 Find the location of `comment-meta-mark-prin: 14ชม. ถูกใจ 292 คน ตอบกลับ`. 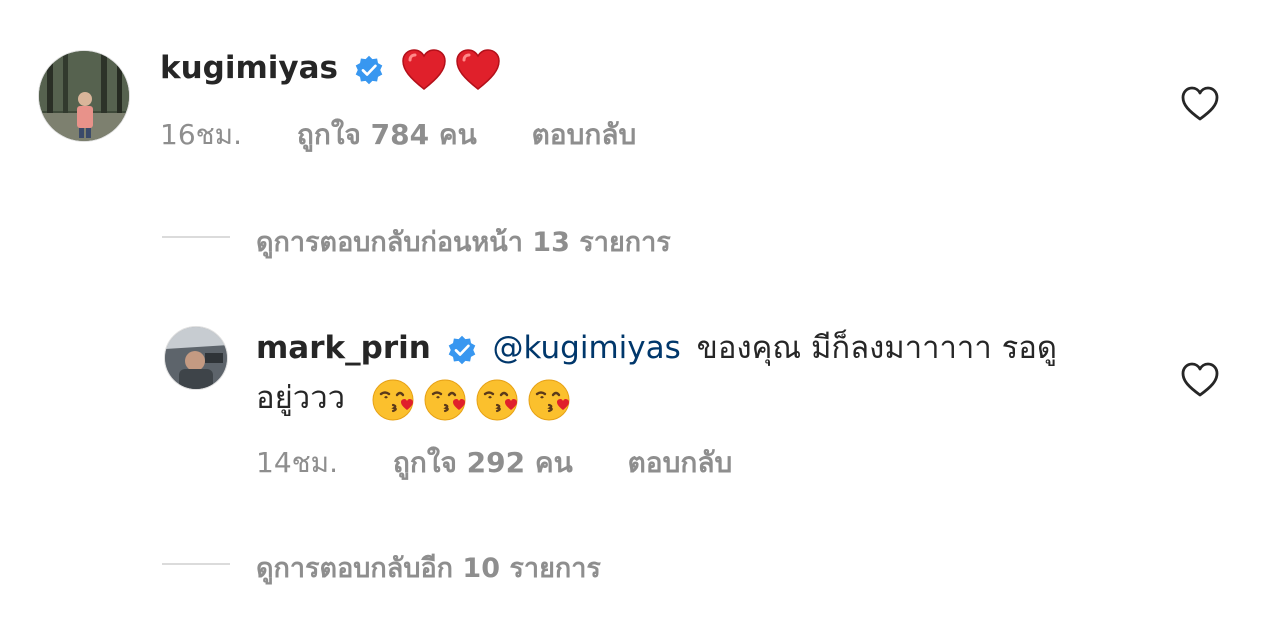

comment-meta-mark-prin: 14ชม. ถูกใจ 292 คน ตอบกลับ is located at coordinates (494, 463).